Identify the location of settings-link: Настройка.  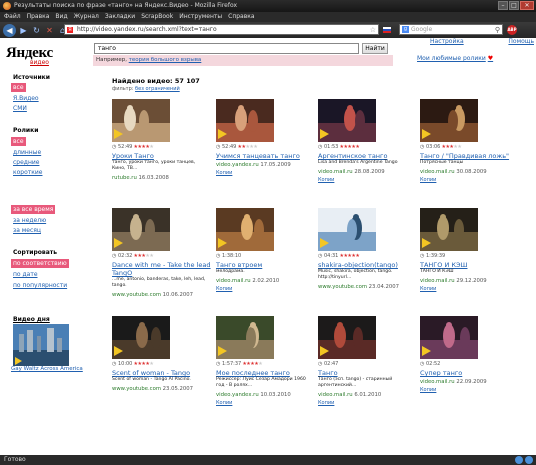
(447, 41).